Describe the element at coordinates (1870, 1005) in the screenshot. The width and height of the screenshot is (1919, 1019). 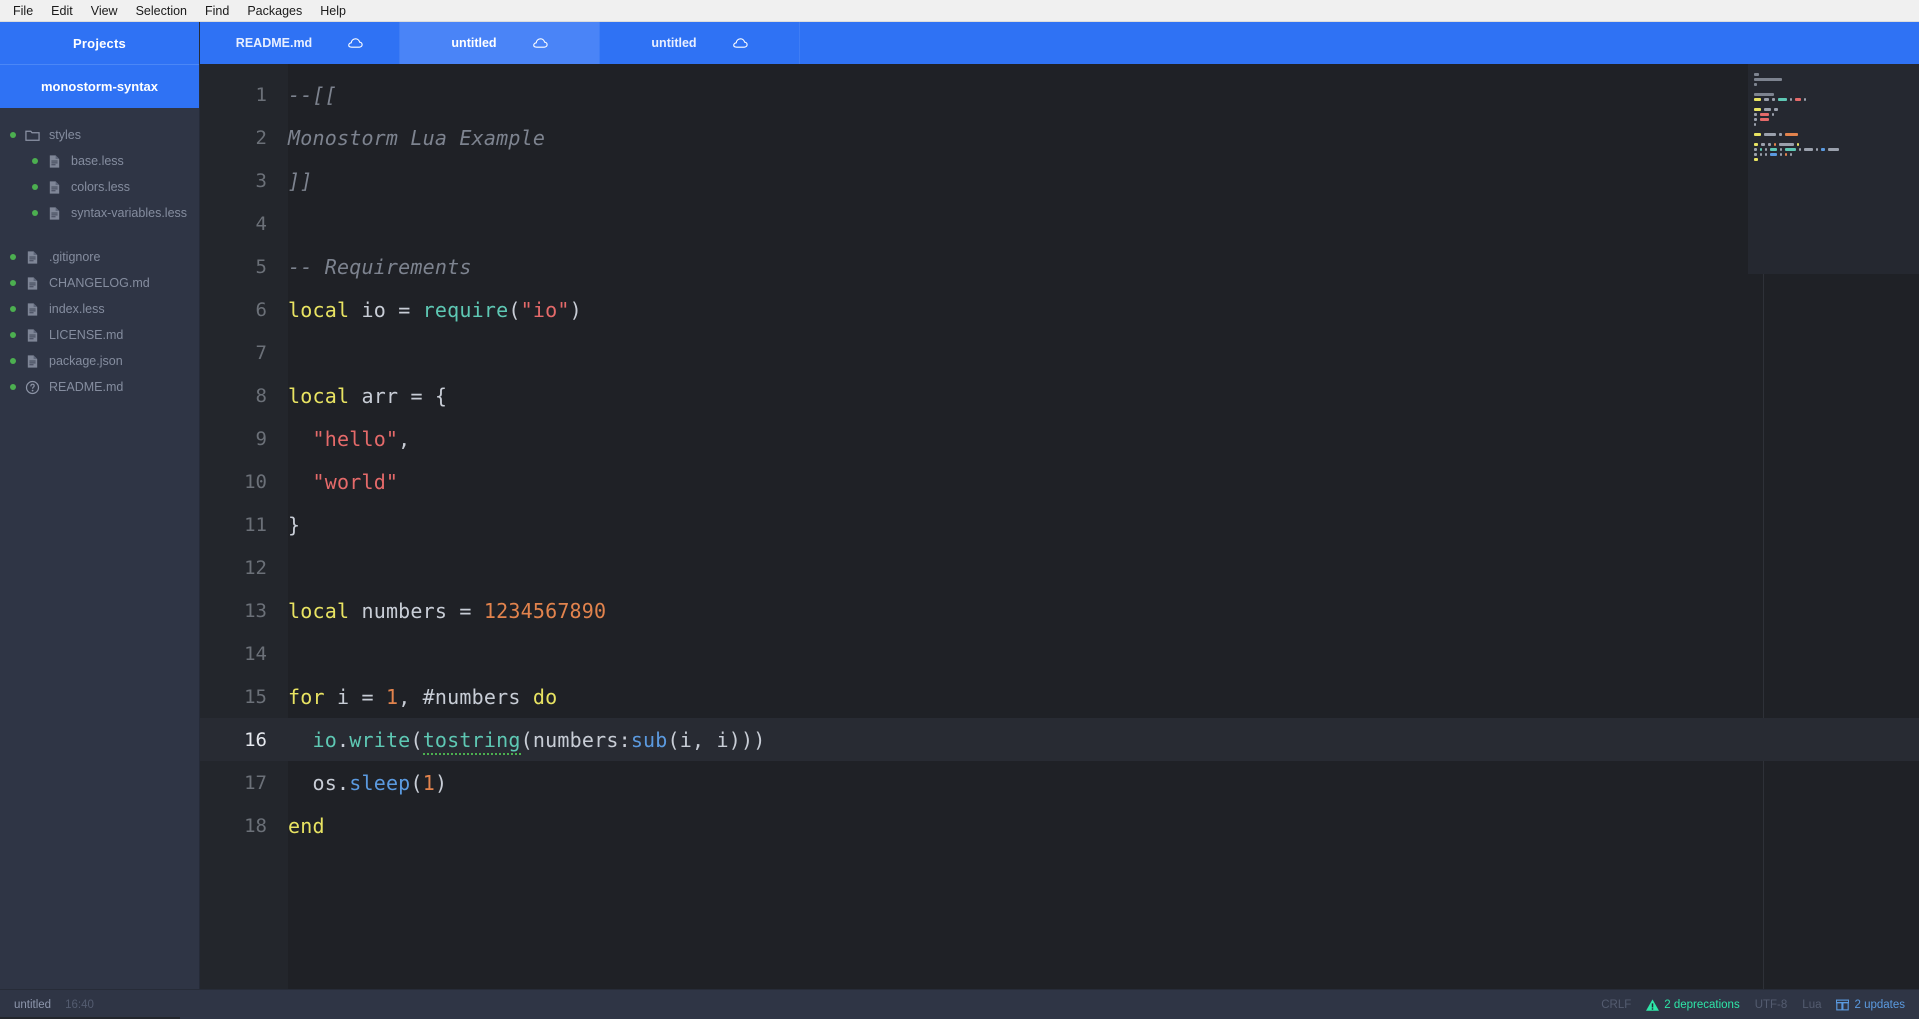
I see `status-updates: 2 updates` at that location.